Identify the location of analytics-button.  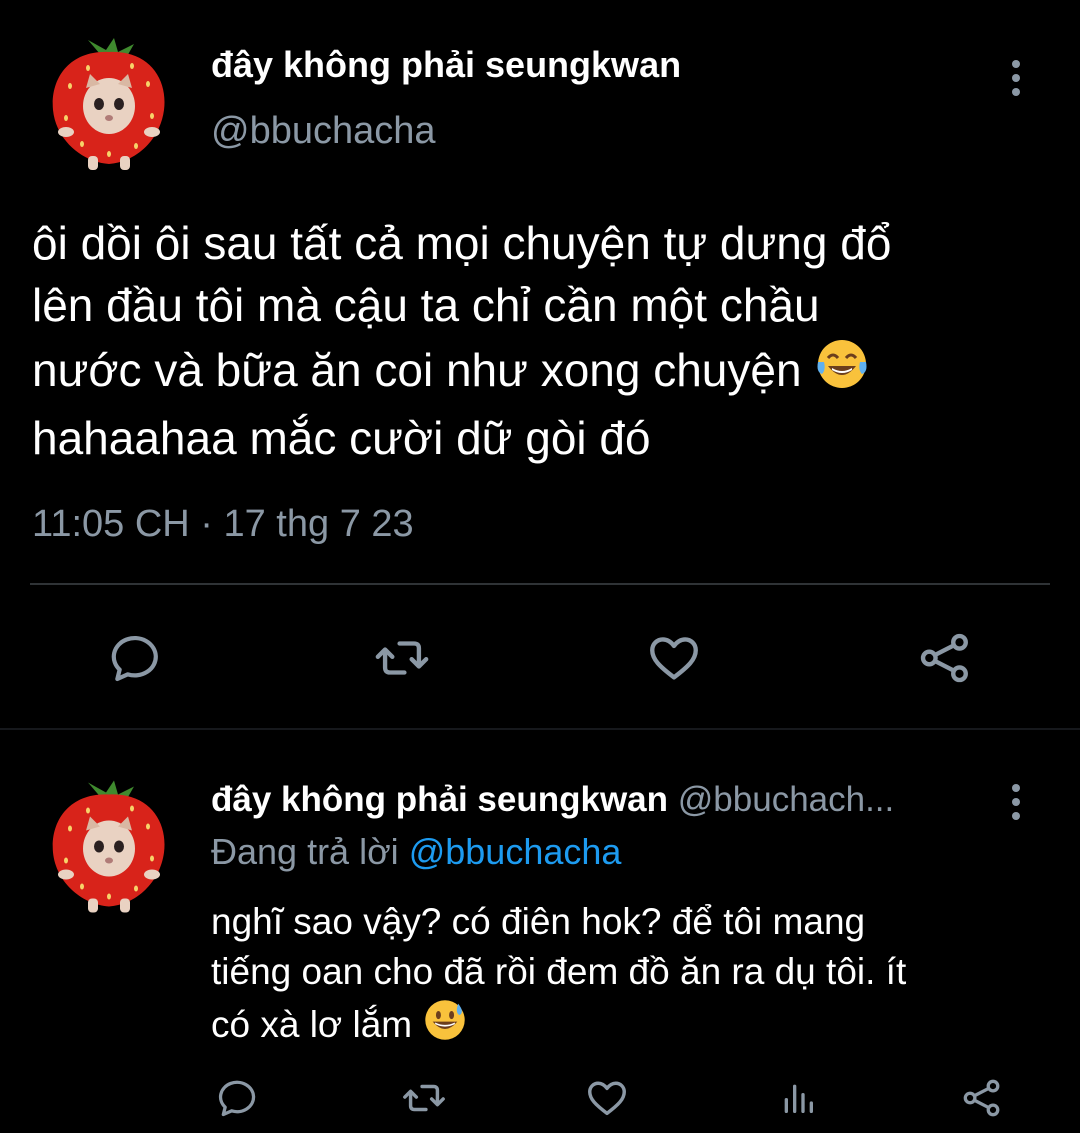
(798, 1098).